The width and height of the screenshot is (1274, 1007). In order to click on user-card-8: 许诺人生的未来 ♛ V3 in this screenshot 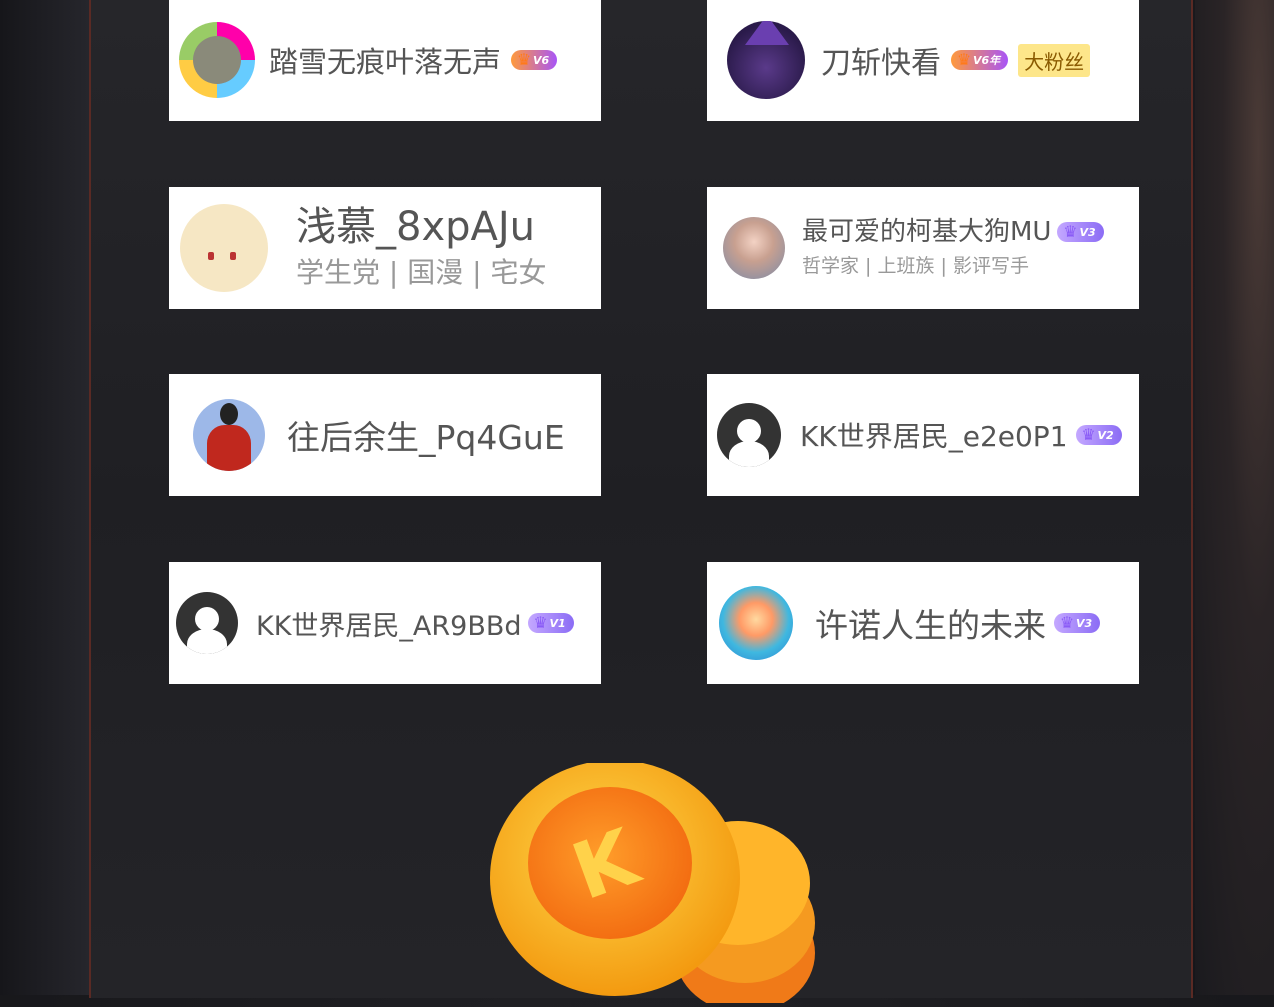, I will do `click(923, 623)`.